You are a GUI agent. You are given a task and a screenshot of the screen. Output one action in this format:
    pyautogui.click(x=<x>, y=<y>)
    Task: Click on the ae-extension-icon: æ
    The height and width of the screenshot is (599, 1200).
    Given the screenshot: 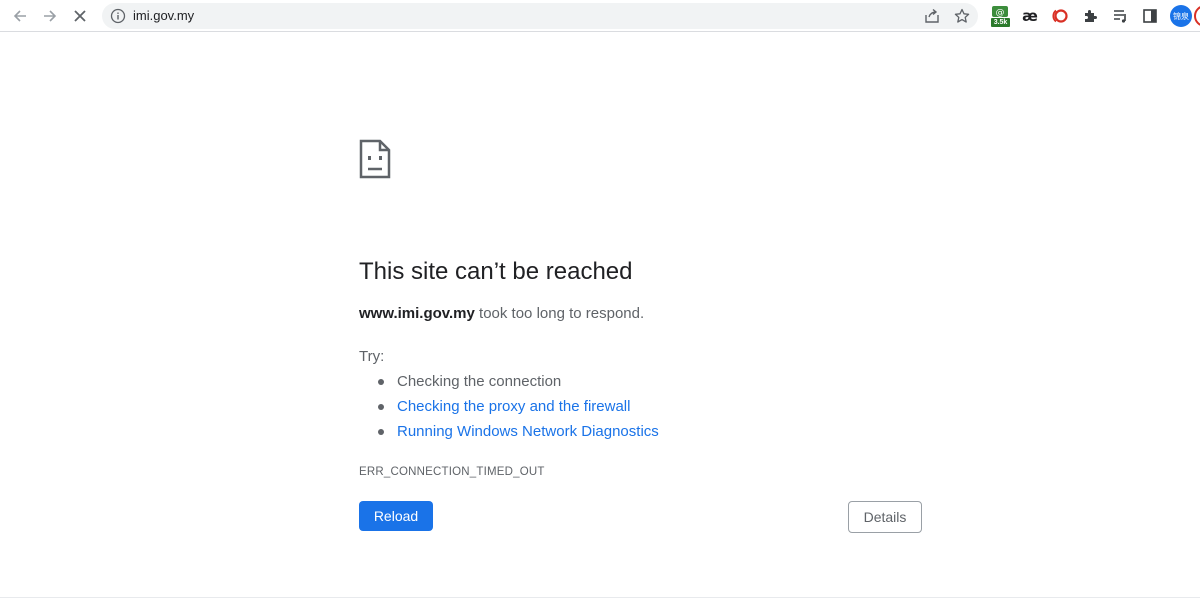 What is the action you would take?
    pyautogui.click(x=1030, y=16)
    